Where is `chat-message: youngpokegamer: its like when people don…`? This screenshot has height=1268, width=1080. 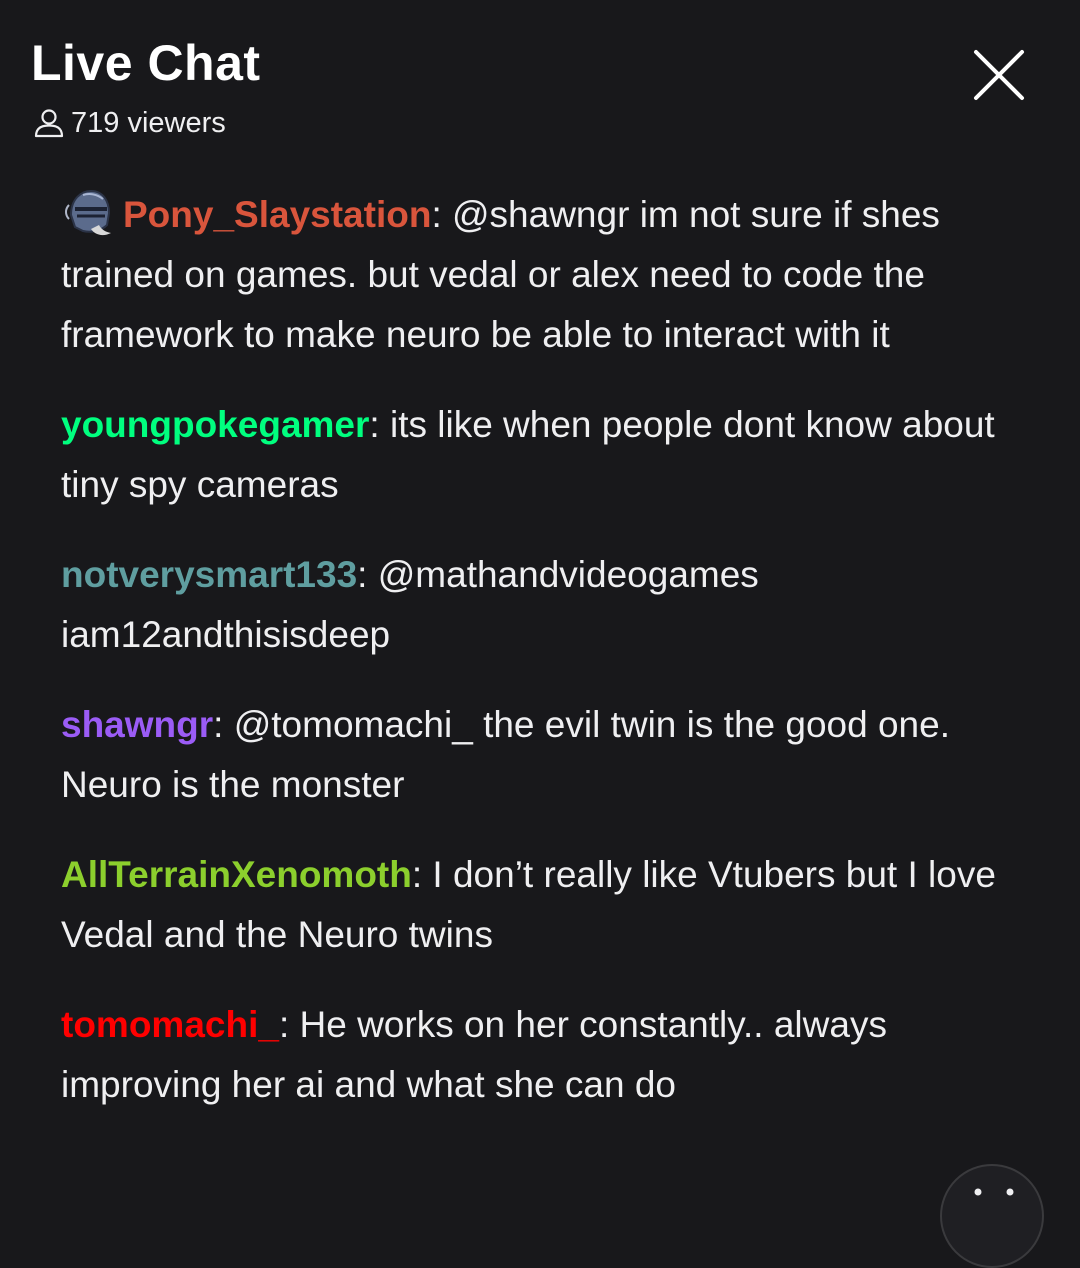 chat-message: youngpokegamer: its like when people don… is located at coordinates (546, 455).